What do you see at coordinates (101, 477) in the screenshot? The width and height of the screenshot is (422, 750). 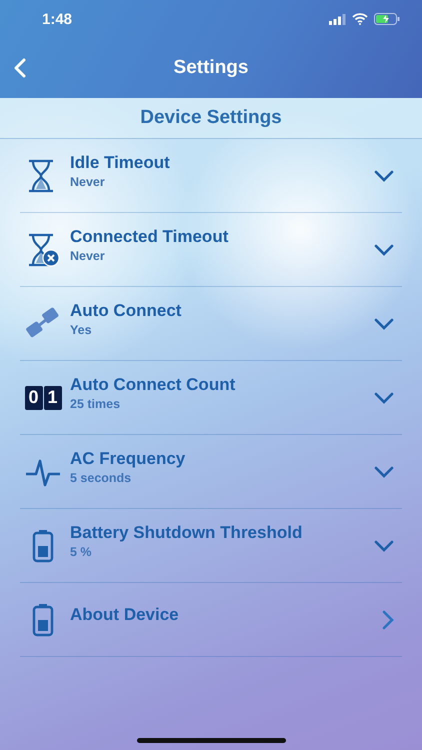 I see `setting-value: 5 seconds` at bounding box center [101, 477].